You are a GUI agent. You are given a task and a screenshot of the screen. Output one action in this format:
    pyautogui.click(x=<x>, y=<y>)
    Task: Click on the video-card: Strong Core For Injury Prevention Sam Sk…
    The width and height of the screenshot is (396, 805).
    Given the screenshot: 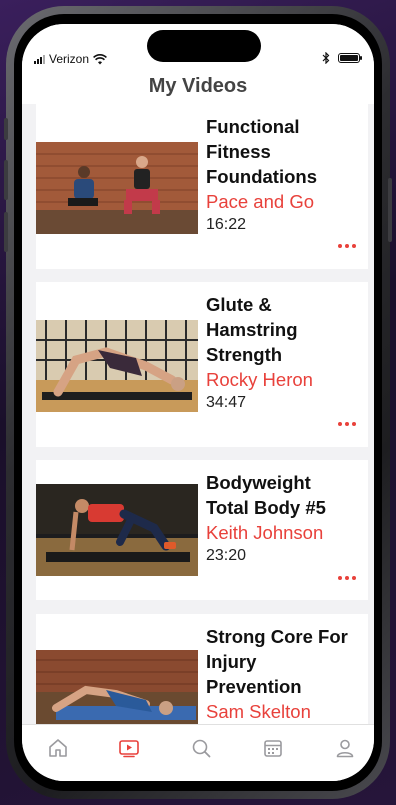 What is the action you would take?
    pyautogui.click(x=202, y=669)
    